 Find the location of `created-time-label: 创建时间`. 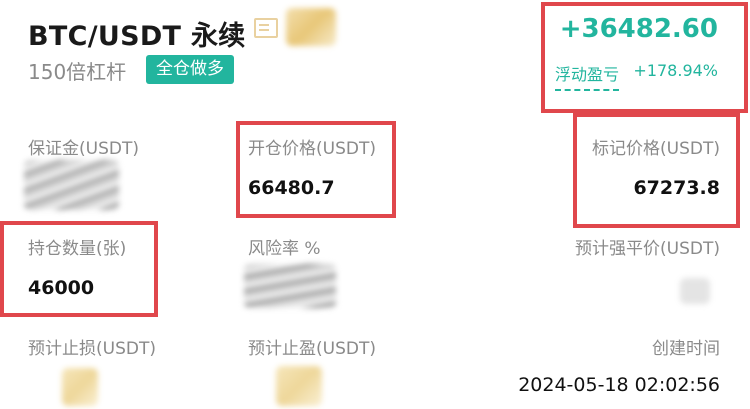

created-time-label: 创建时间 is located at coordinates (686, 349).